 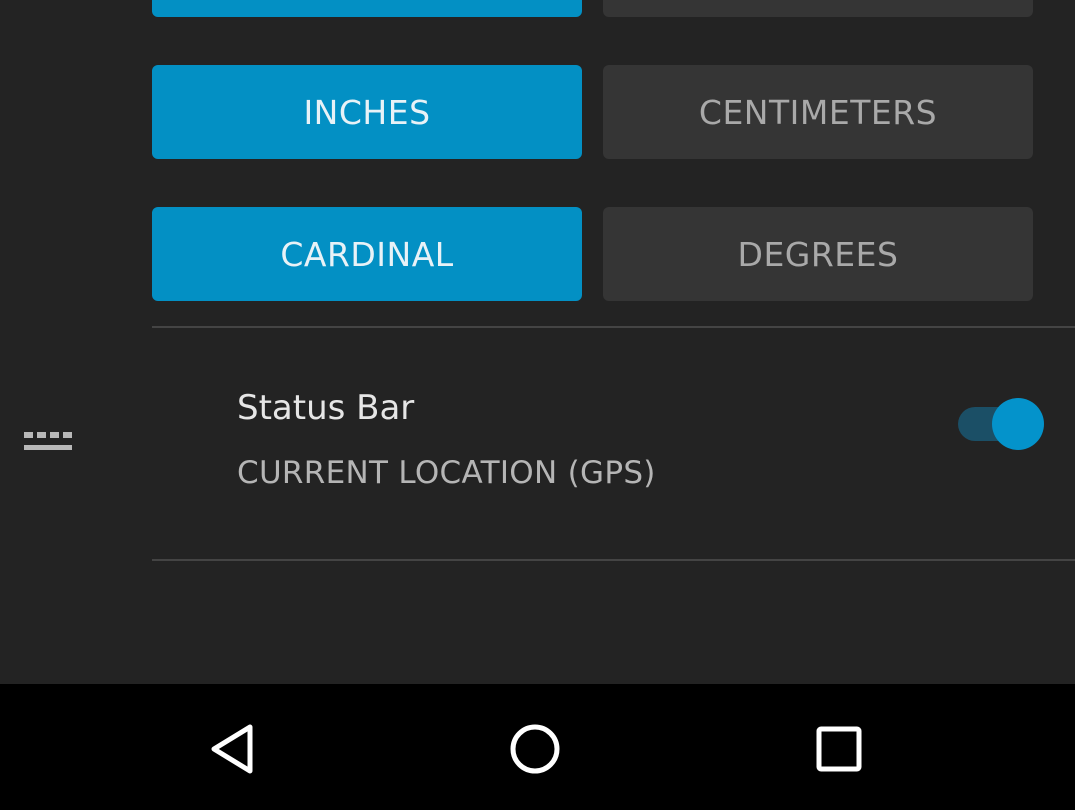 I want to click on back-button, so click(x=233, y=749).